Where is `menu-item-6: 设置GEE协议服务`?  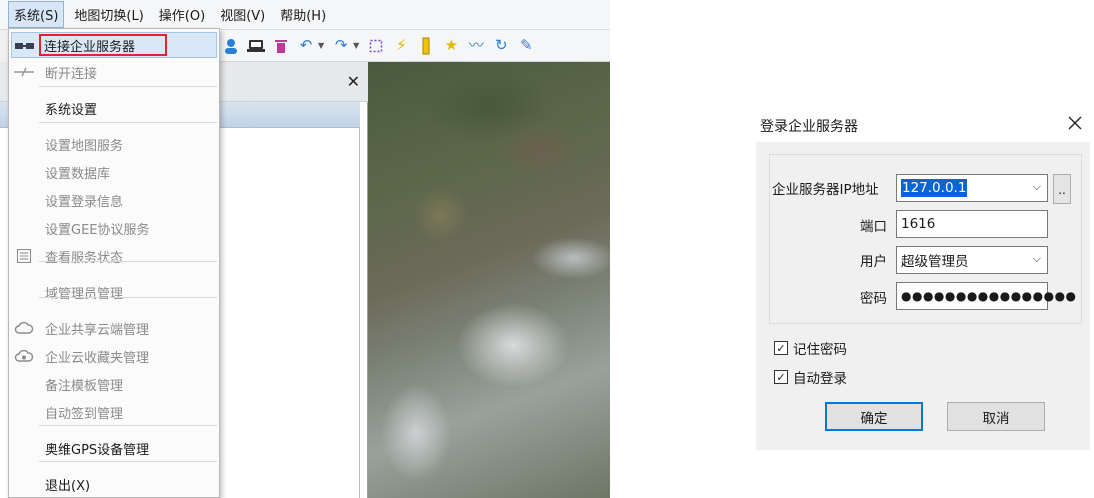 menu-item-6: 设置GEE协议服务 is located at coordinates (114, 228).